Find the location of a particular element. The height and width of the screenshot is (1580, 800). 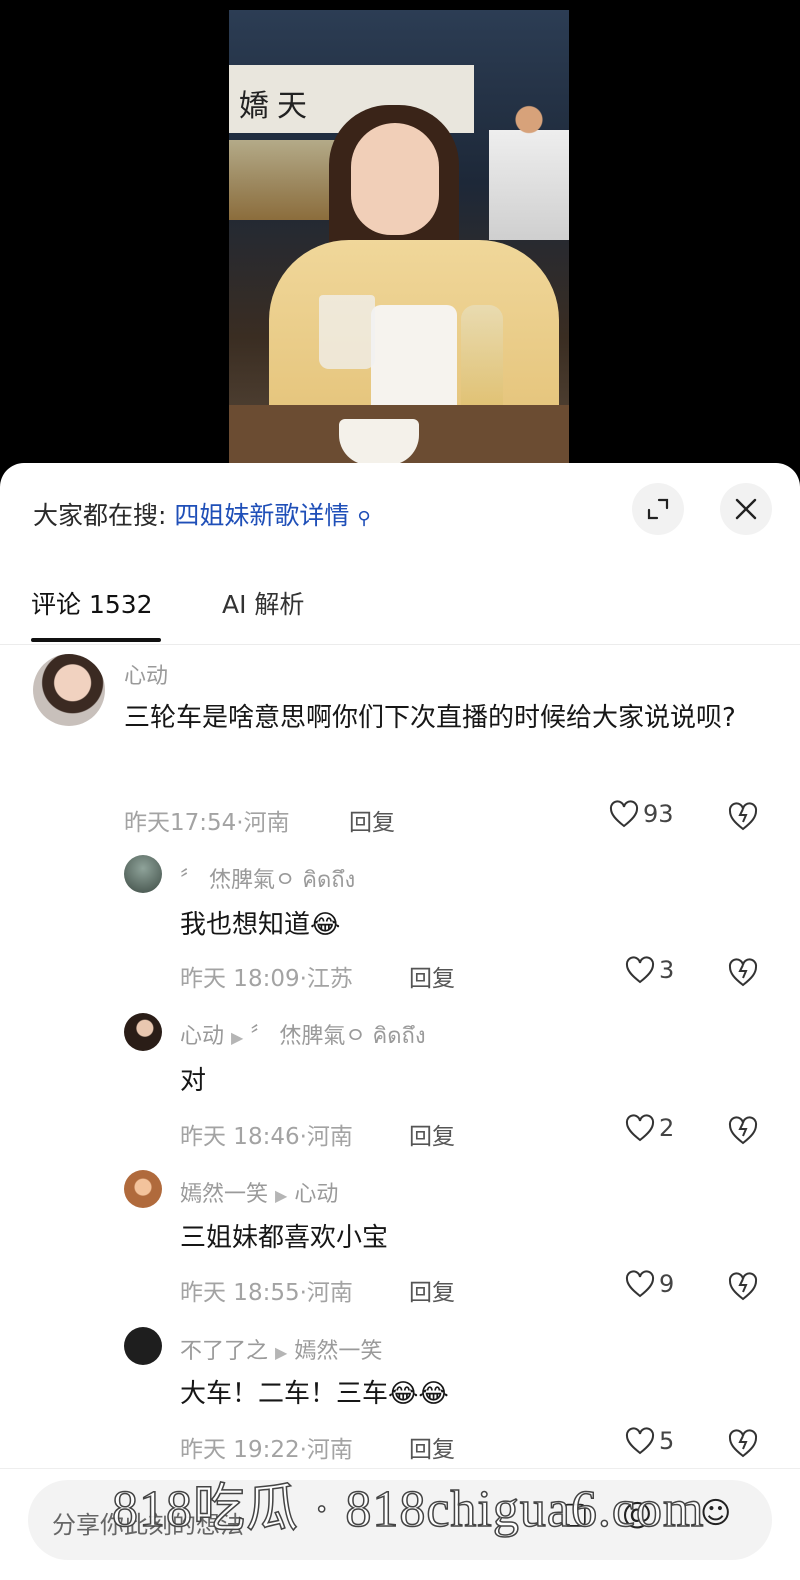

collapse-button is located at coordinates (658, 509).